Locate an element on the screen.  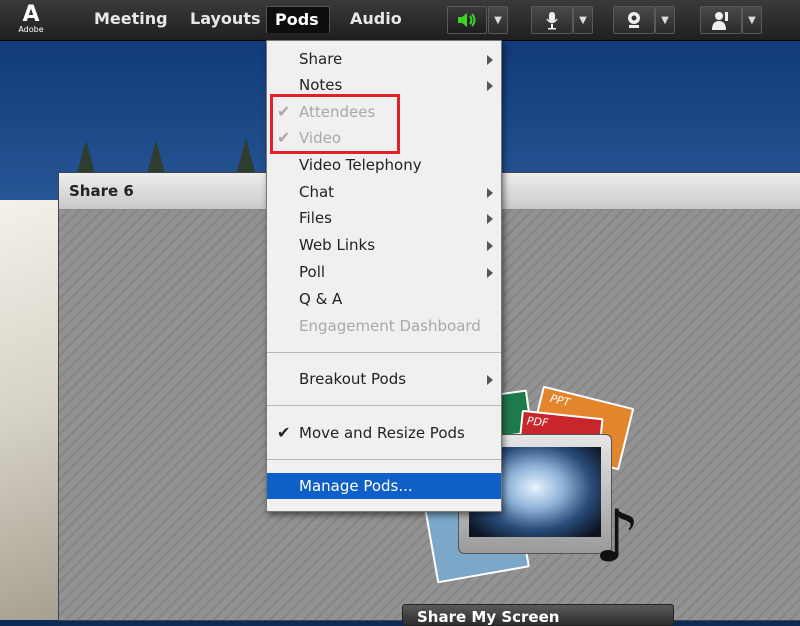
raise-hand-dropdown: ▼ is located at coordinates (752, 20).